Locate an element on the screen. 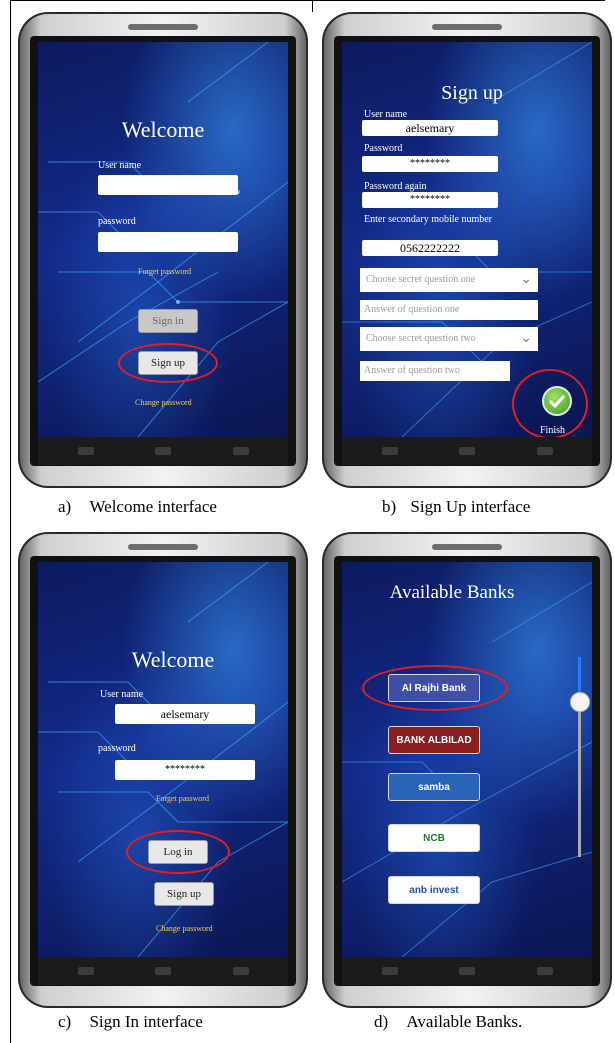 The height and width of the screenshot is (1043, 615). password-field is located at coordinates (168, 242).